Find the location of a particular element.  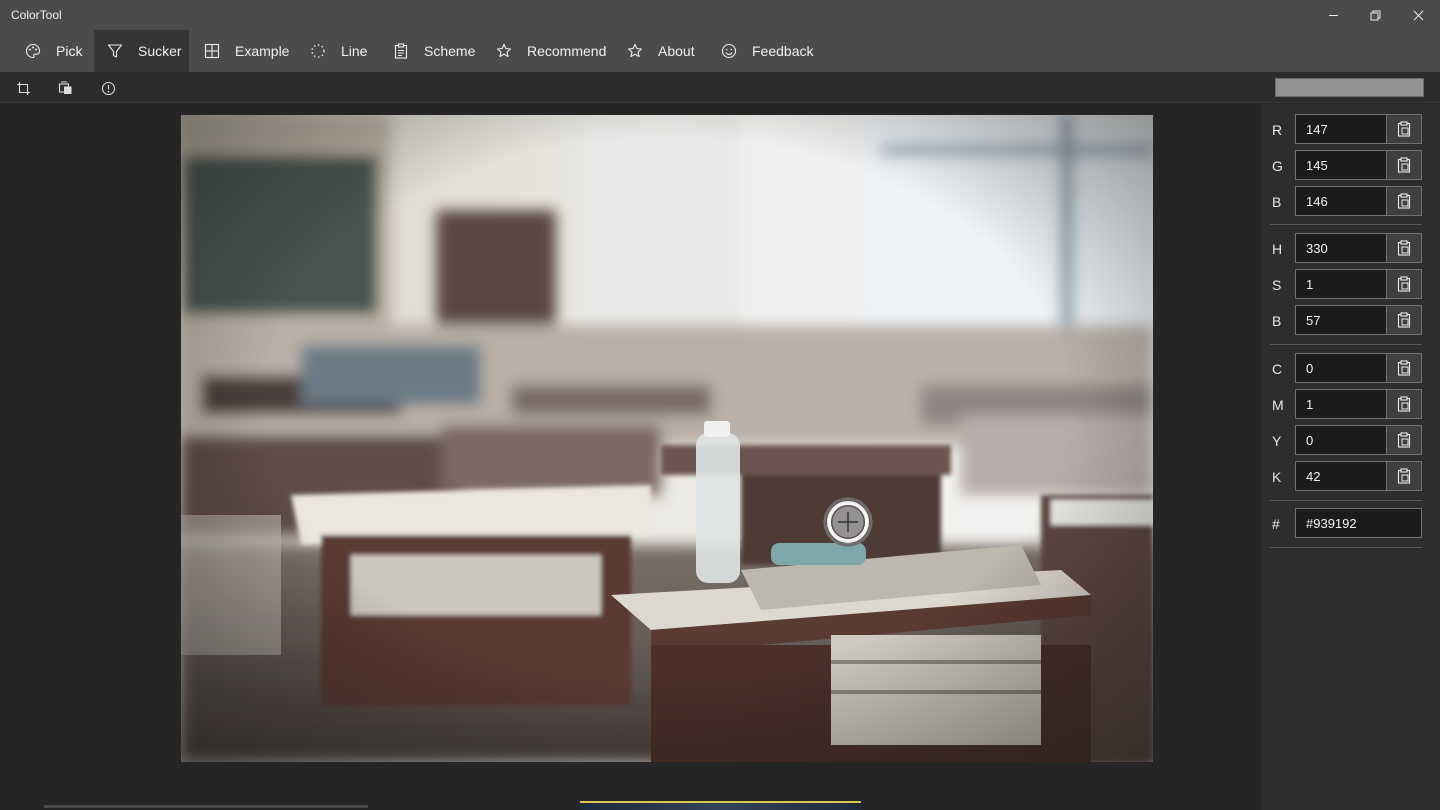

value-row-y: Y is located at coordinates (1350, 440).